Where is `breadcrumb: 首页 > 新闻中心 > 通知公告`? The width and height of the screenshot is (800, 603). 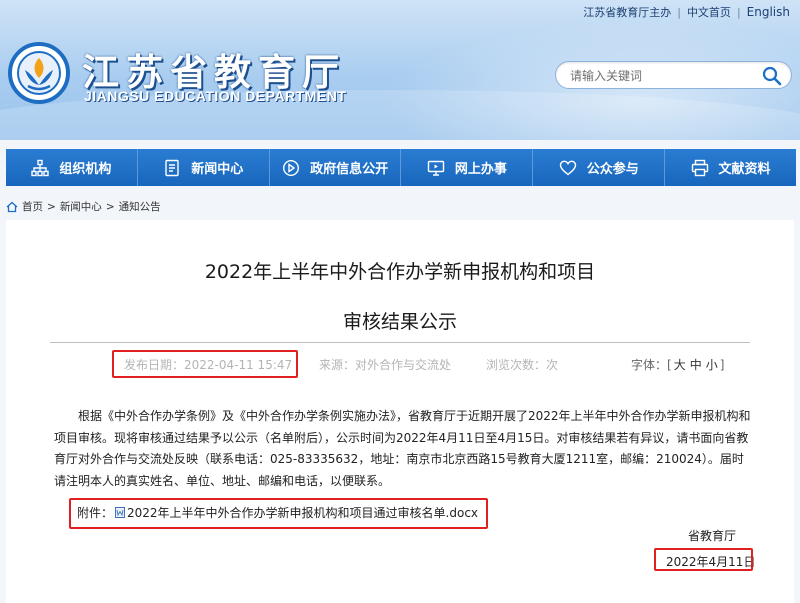
breadcrumb: 首页 > 新闻中心 > 通知公告 is located at coordinates (83, 206).